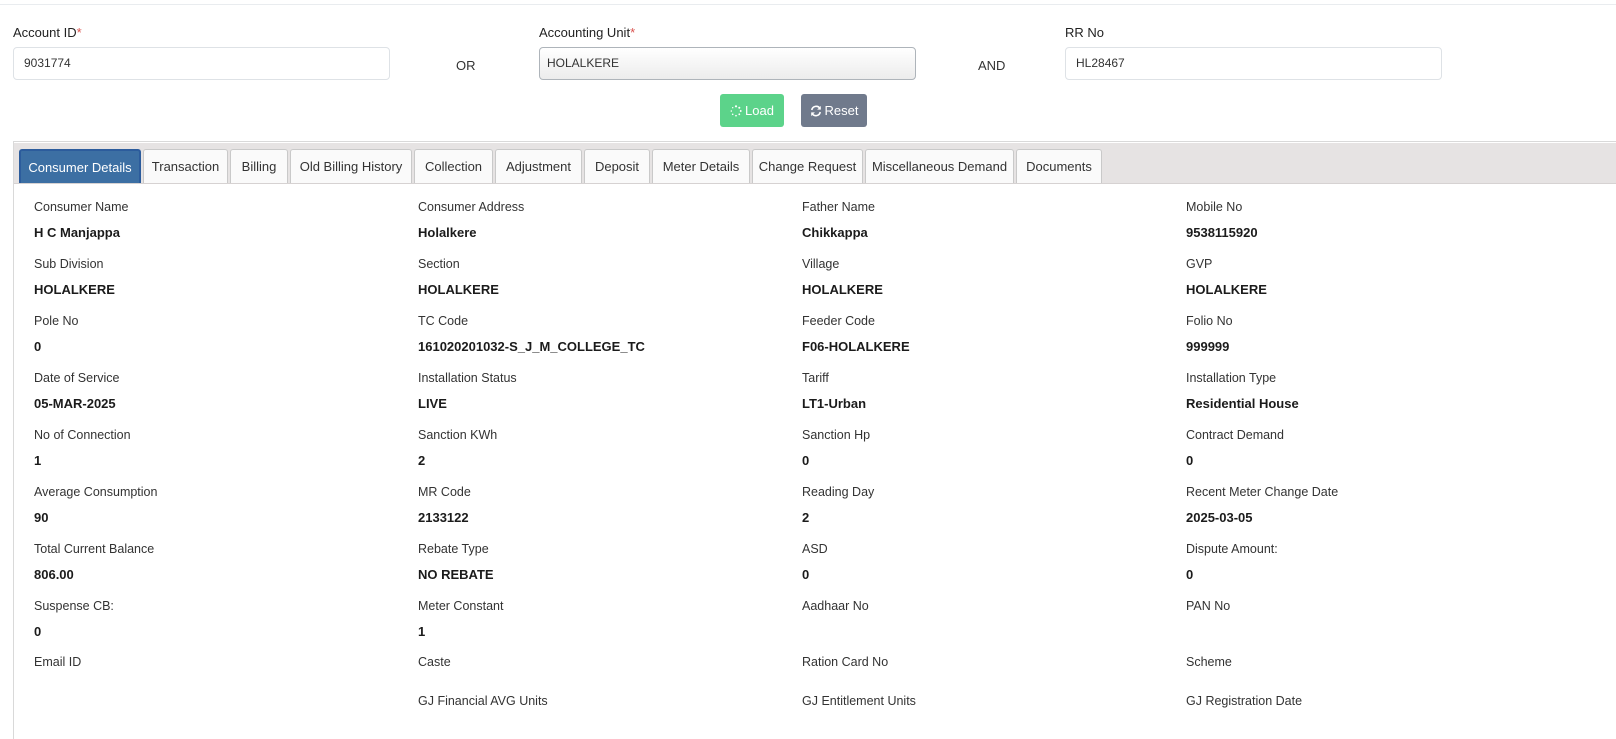  I want to click on load-button: Load, so click(752, 110).